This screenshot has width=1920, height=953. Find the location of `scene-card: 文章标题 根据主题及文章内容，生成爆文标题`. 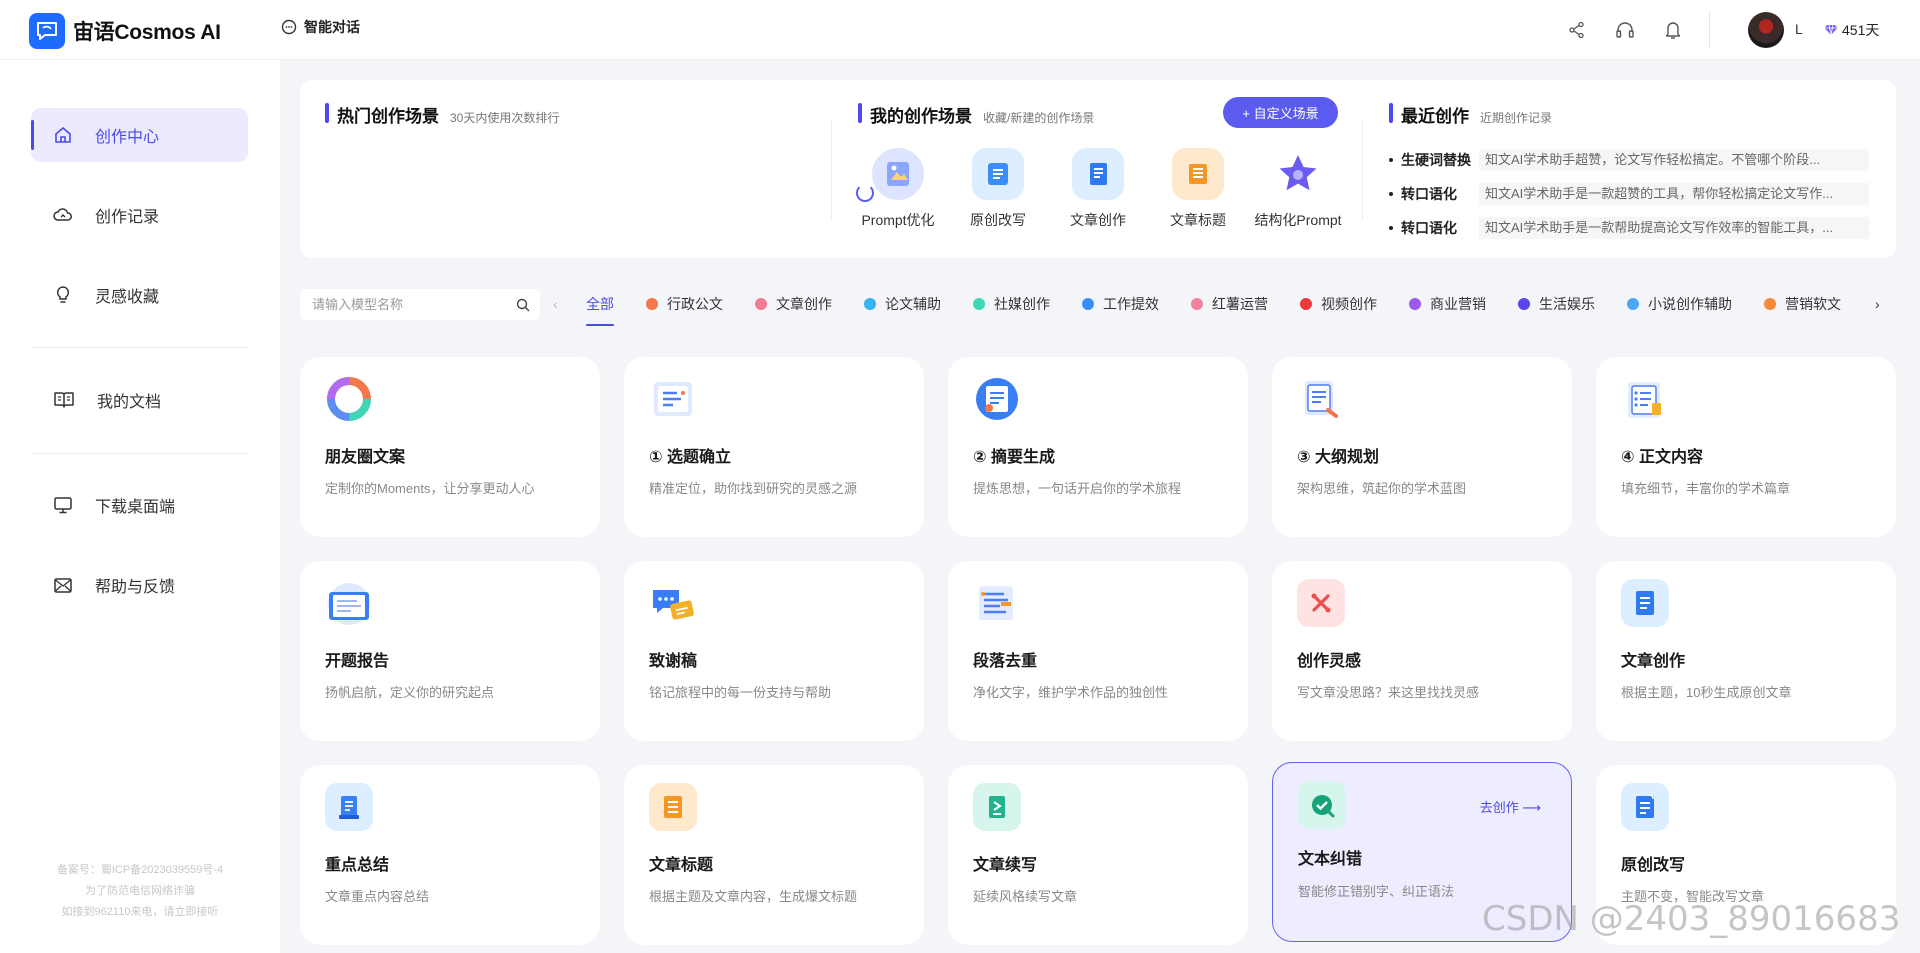

scene-card: 文章标题 根据主题及文章内容，生成爆文标题 is located at coordinates (774, 855).